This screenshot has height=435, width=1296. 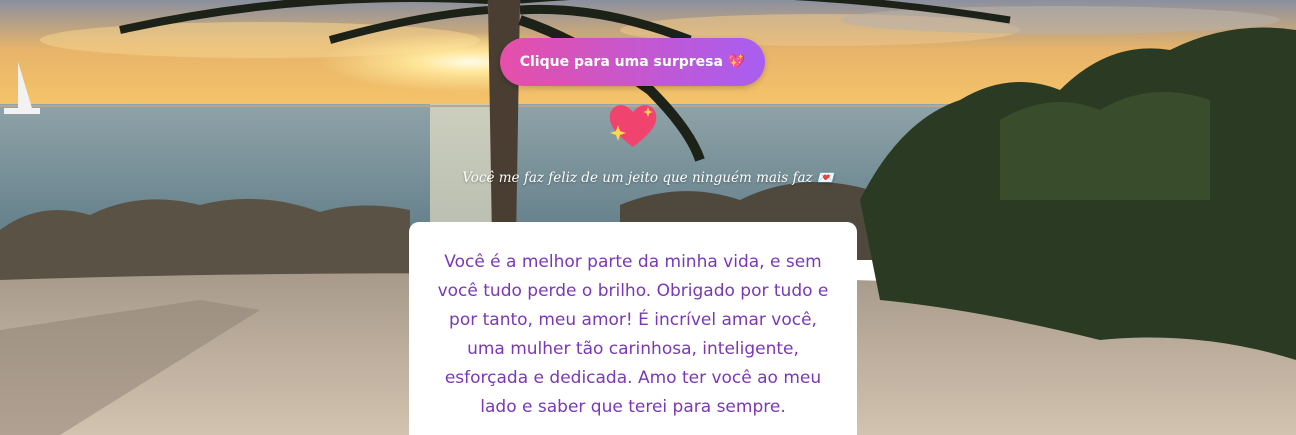 What do you see at coordinates (632, 62) in the screenshot?
I see `surprise-button: Clique para uma surpresa 💖` at bounding box center [632, 62].